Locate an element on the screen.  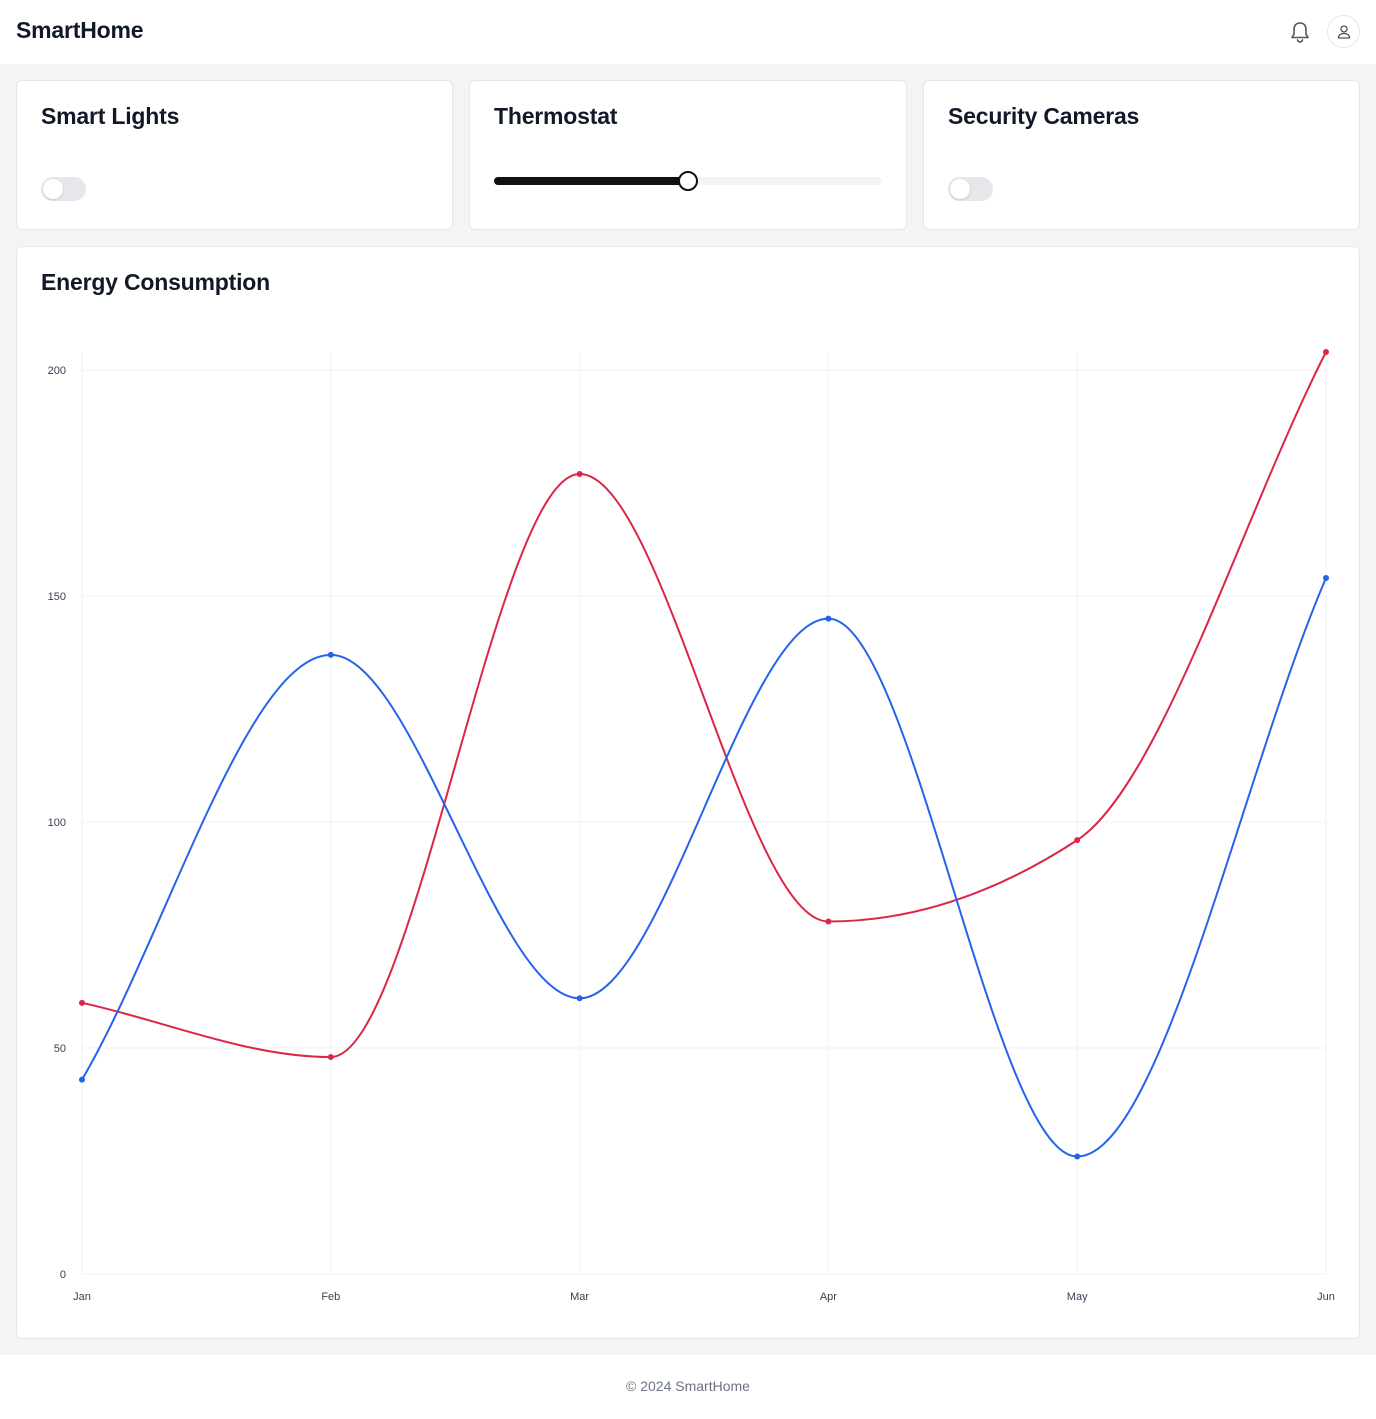
security-cameras-toggle is located at coordinates (970, 189).